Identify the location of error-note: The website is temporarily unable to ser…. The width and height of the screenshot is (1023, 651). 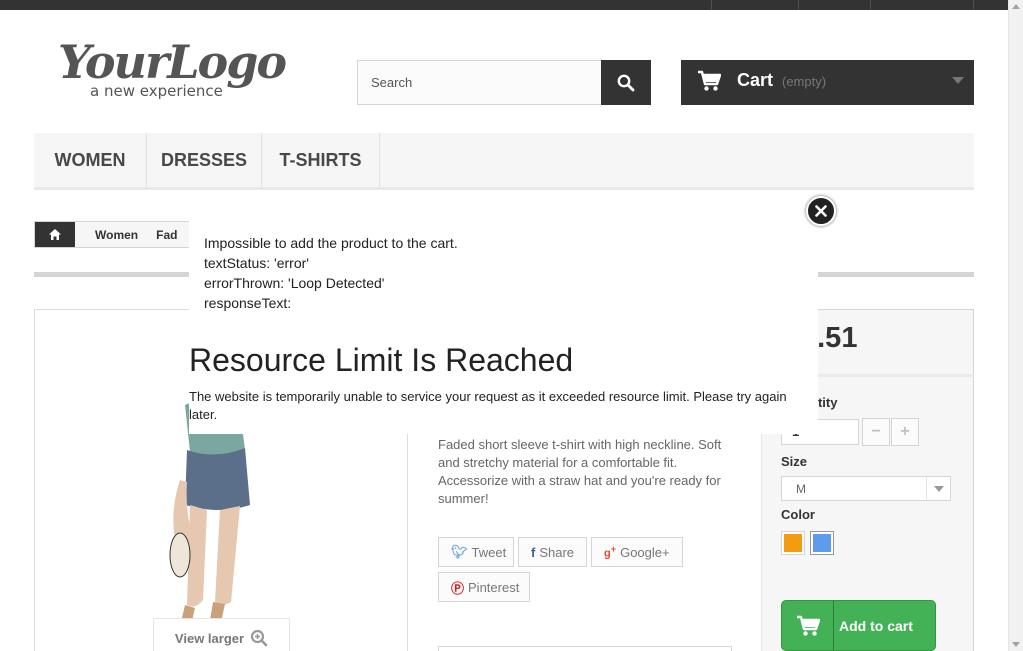
(488, 405).